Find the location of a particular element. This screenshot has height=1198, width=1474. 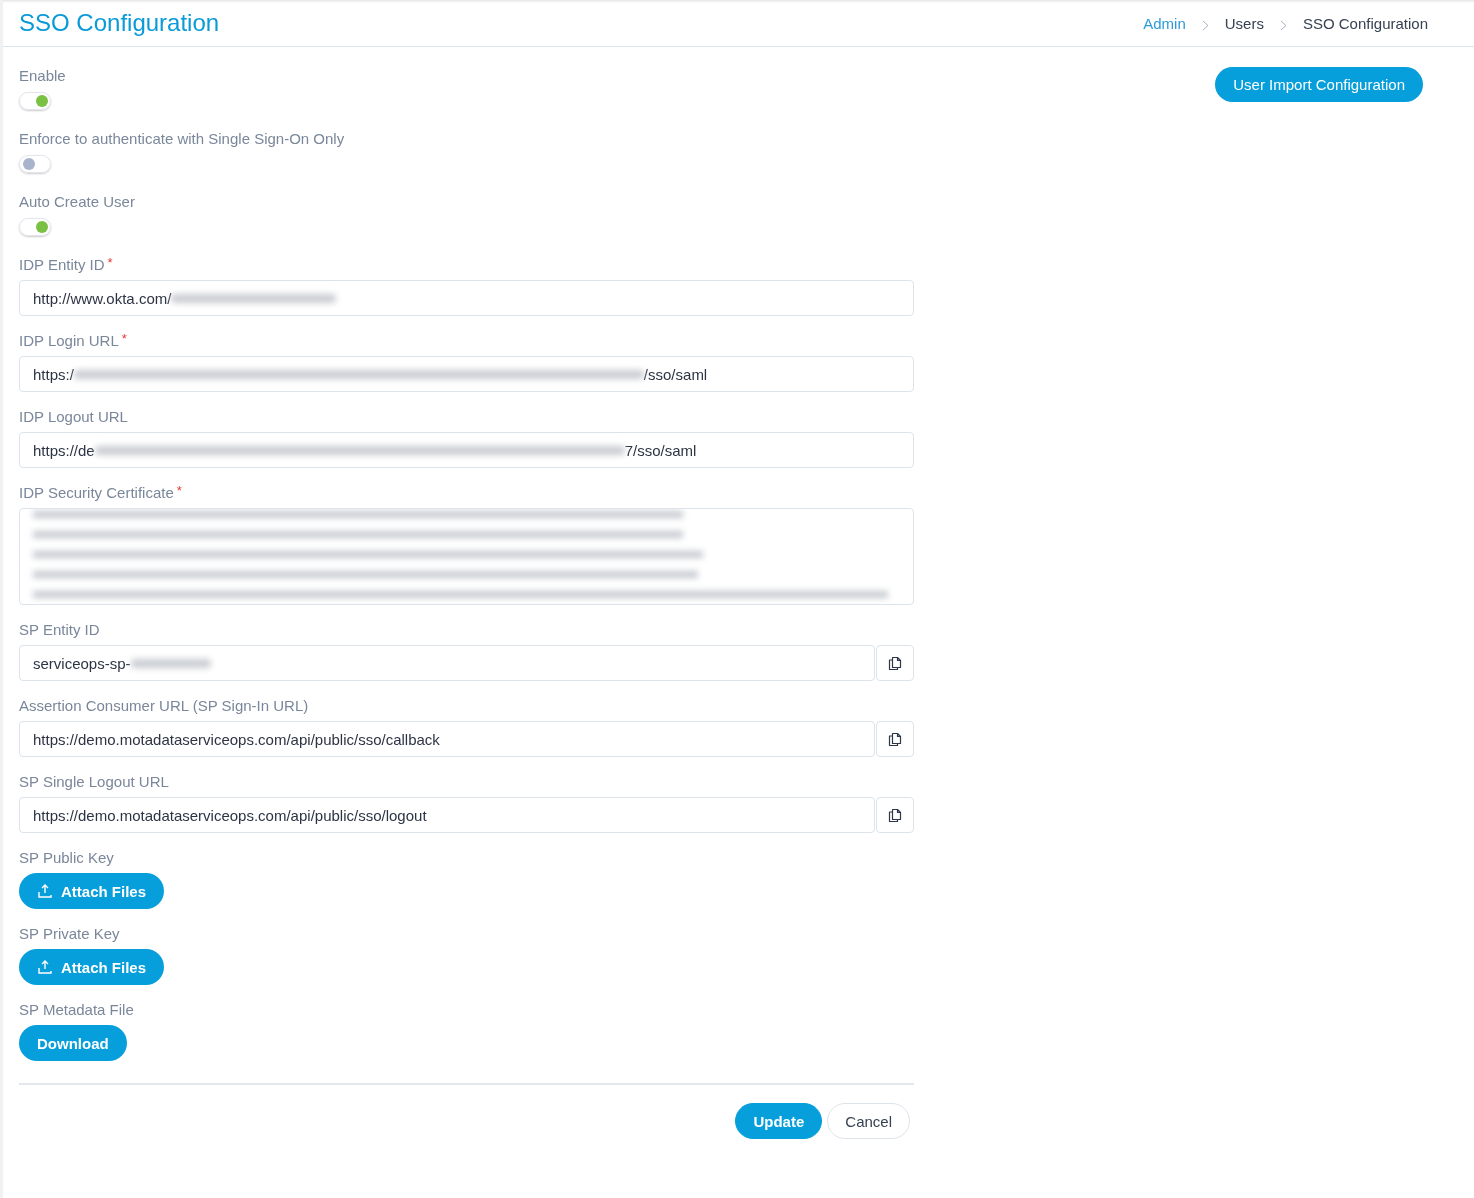

field-label: Assertion Consumer URL (SP Sign-In URL) is located at coordinates (164, 705).